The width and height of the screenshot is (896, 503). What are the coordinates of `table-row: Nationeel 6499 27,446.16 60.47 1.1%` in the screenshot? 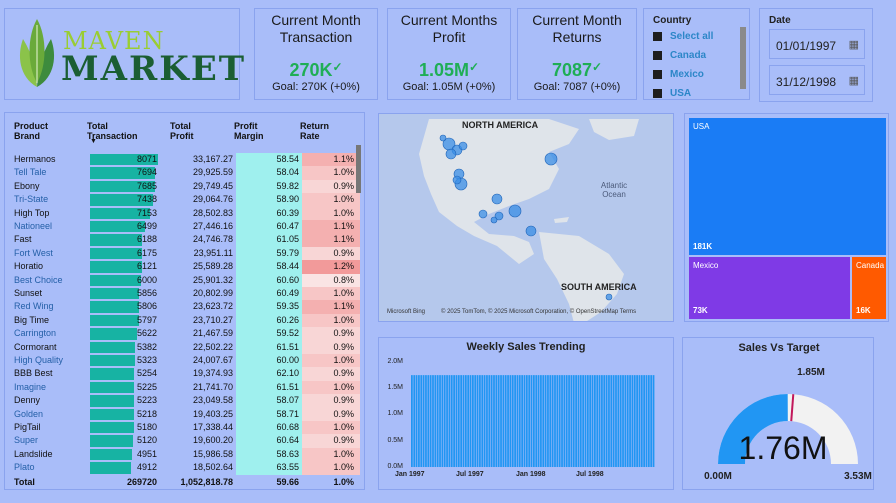 It's located at (185, 227).